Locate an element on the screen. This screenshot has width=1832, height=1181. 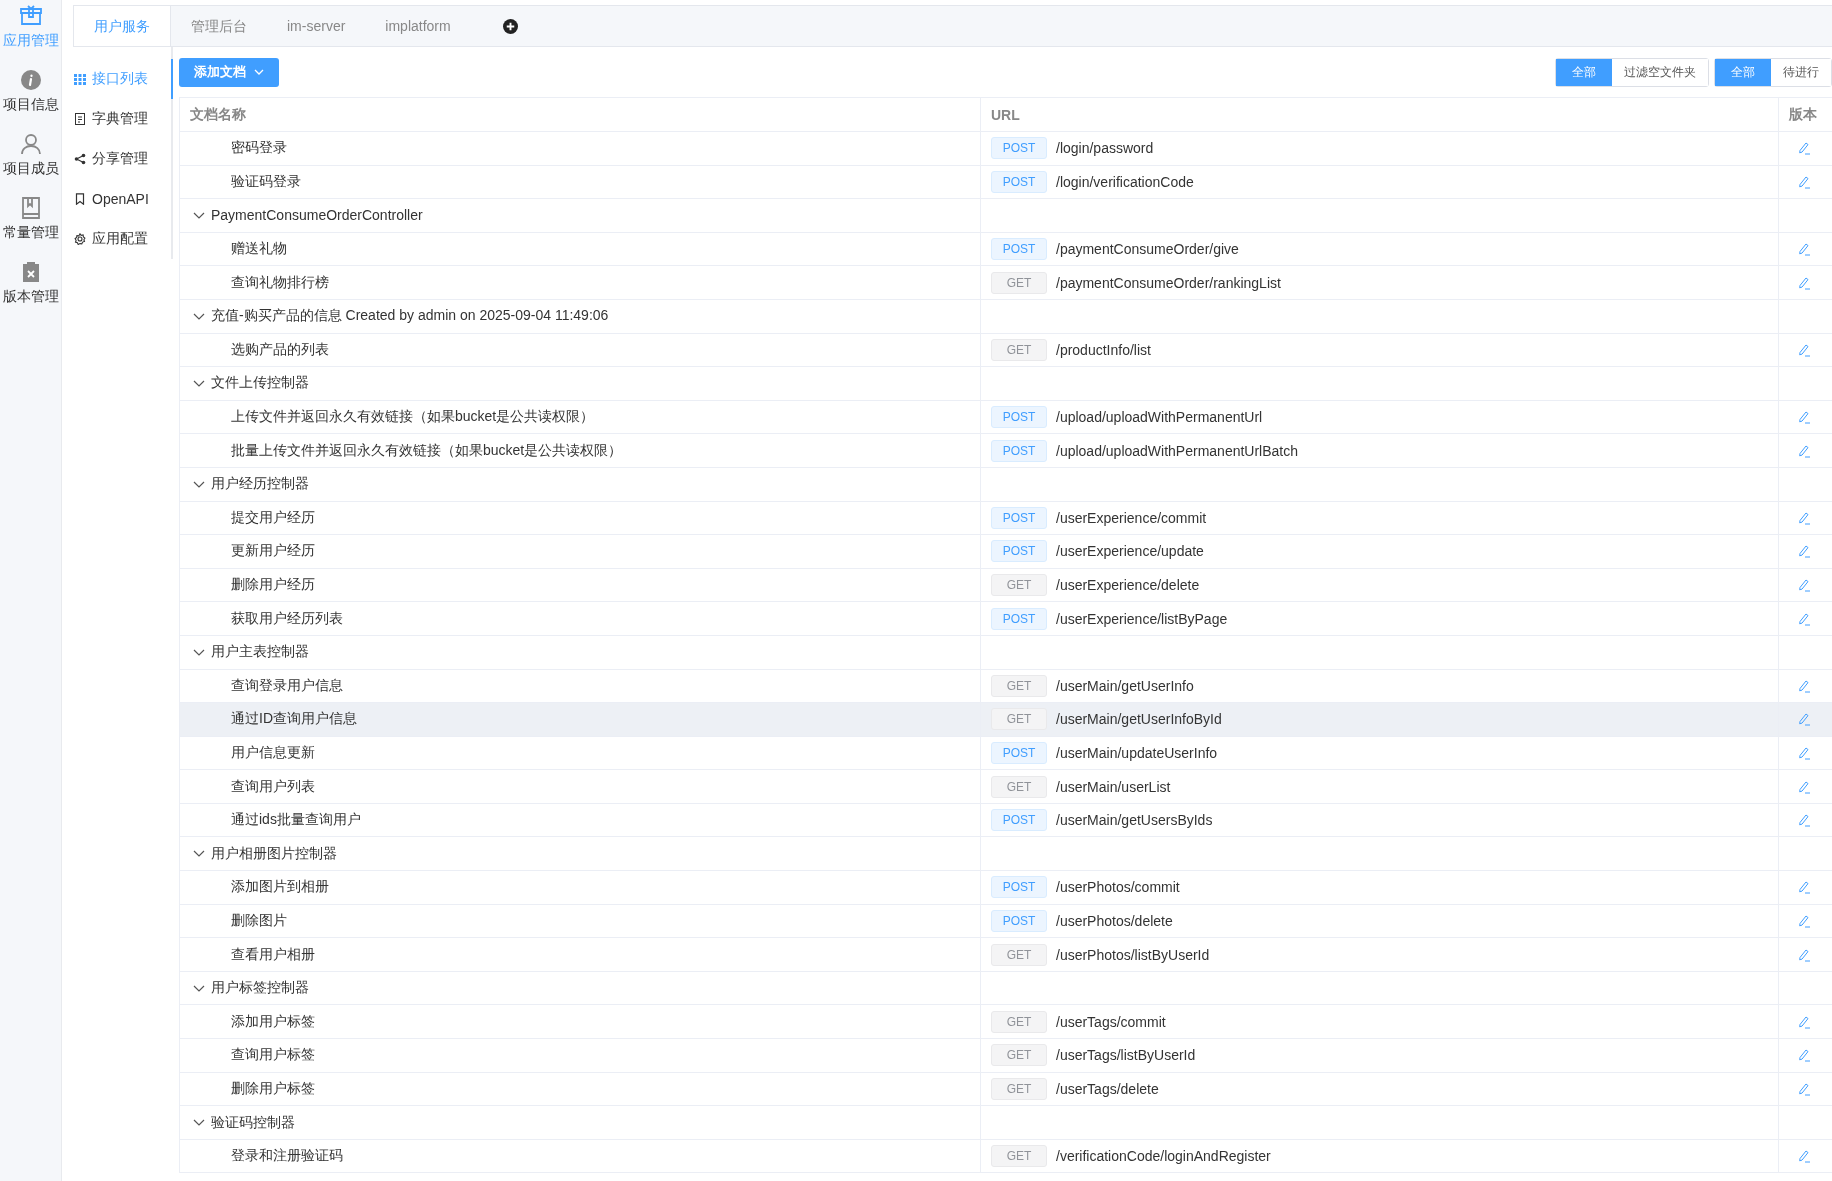
side-menu-item: 应用配置 is located at coordinates (117, 239).